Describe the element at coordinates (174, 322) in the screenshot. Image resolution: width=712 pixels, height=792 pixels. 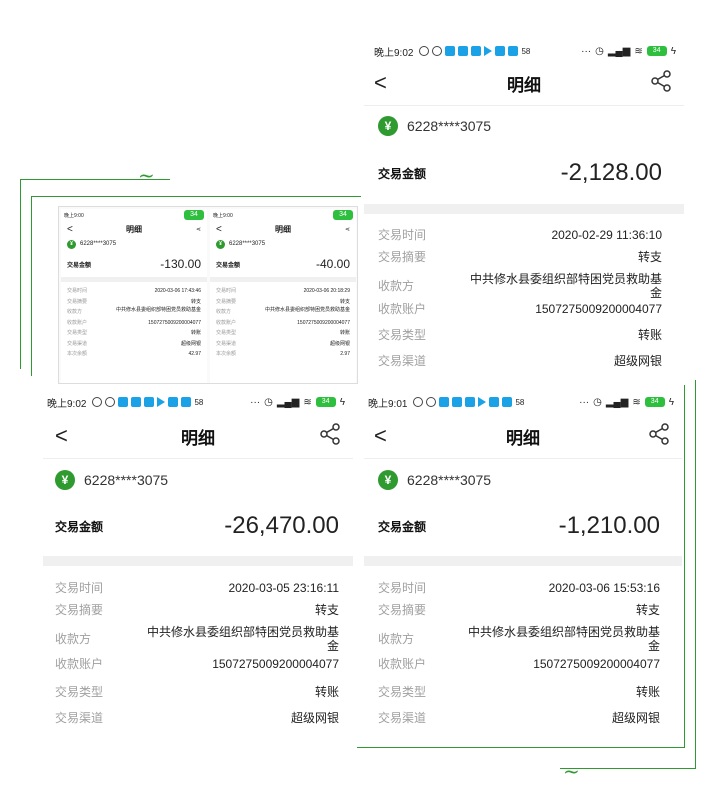
I see `row-value: 1507275009200004077` at that location.